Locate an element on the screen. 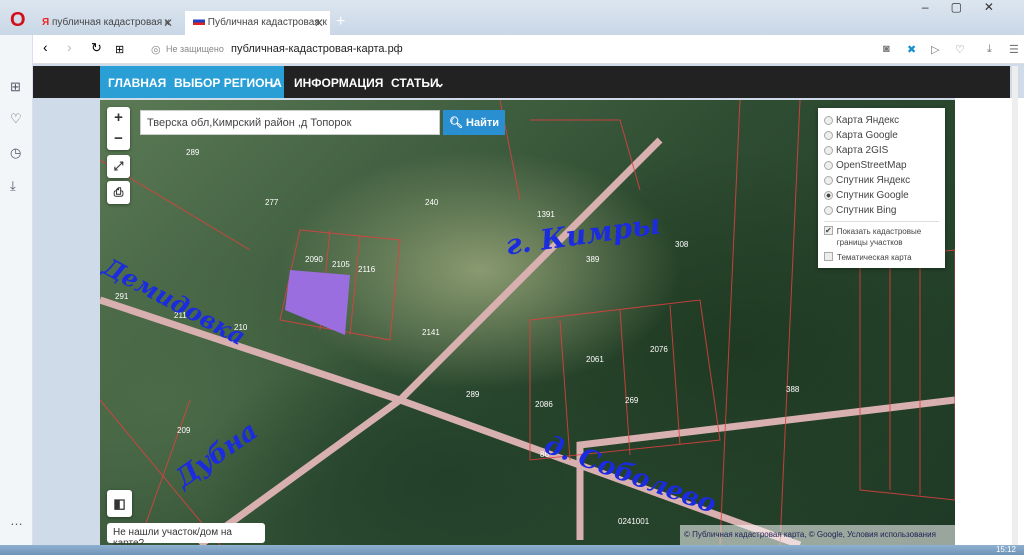 This screenshot has width=1024, height=555. thematic-checkbox: Тематическая карта is located at coordinates (881, 257).